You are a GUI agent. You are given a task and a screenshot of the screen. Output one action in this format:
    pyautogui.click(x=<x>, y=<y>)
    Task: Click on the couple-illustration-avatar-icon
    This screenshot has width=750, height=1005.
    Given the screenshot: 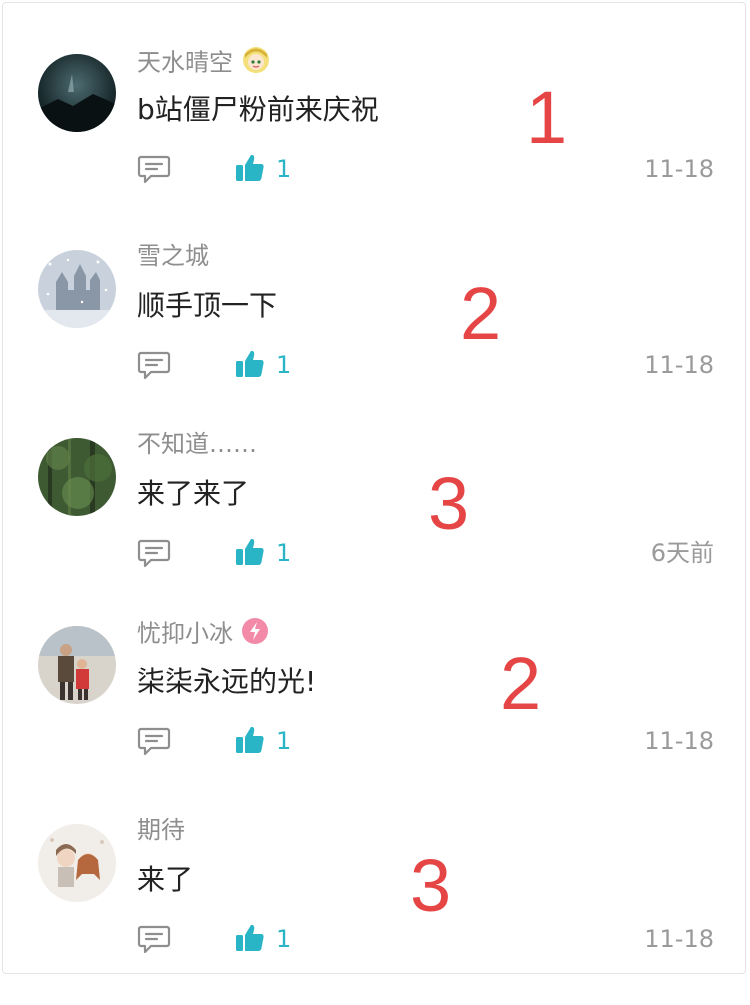 What is the action you would take?
    pyautogui.click(x=77, y=863)
    